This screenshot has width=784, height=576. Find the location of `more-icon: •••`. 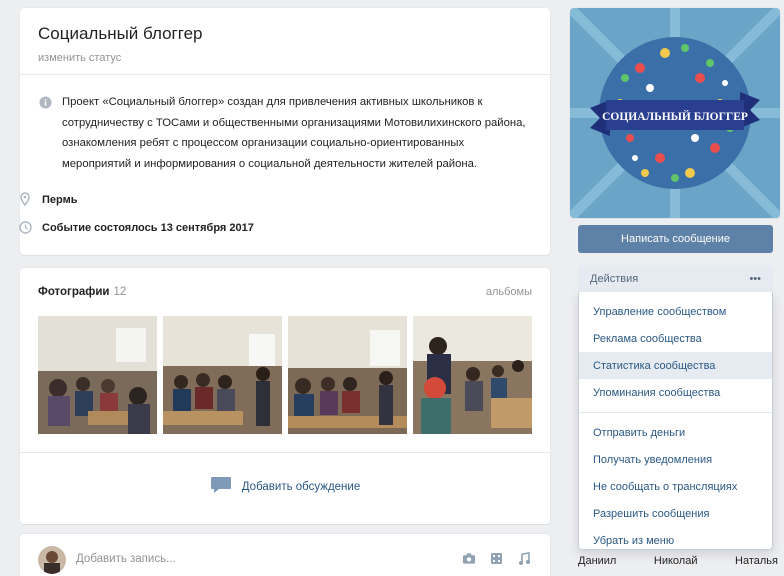

more-icon: ••• is located at coordinates (755, 278).